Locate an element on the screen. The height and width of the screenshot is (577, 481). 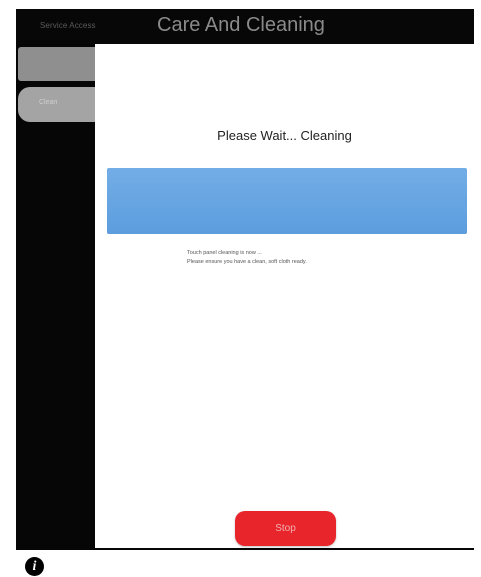
status-title-text: Please Wait... Cleaning is located at coordinates (284, 135).